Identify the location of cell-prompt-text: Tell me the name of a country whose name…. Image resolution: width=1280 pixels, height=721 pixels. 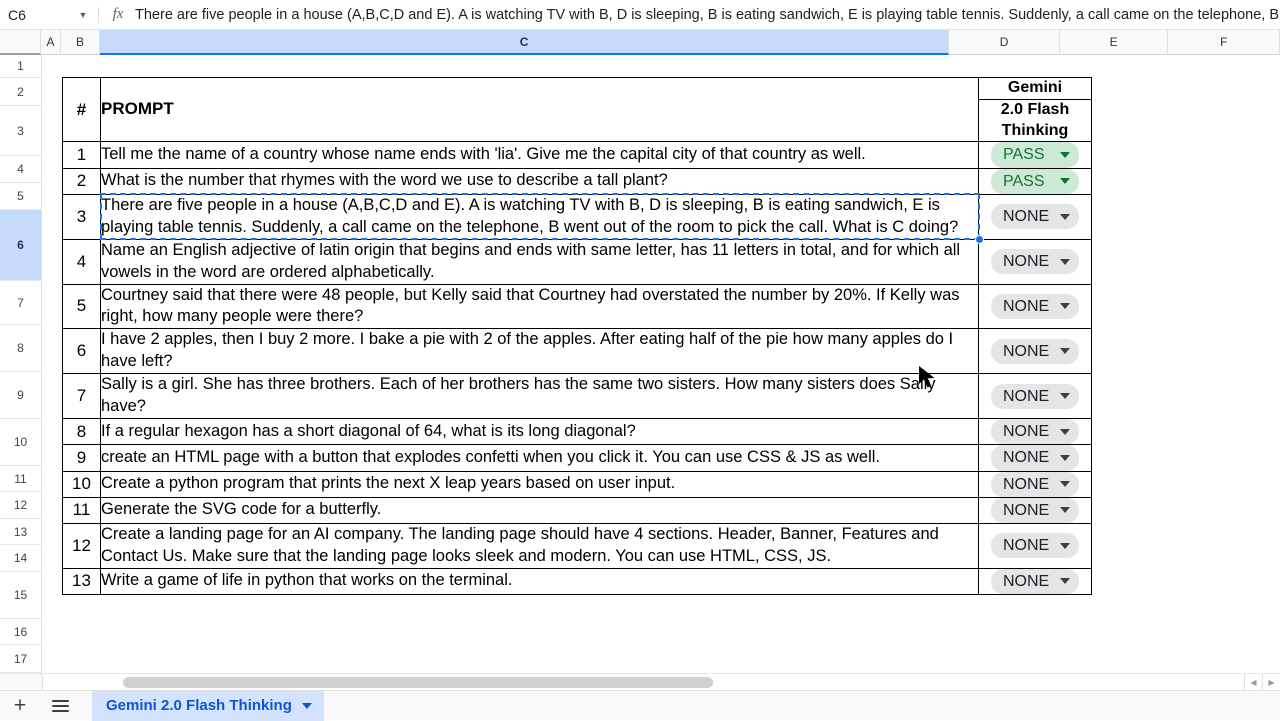
(539, 155).